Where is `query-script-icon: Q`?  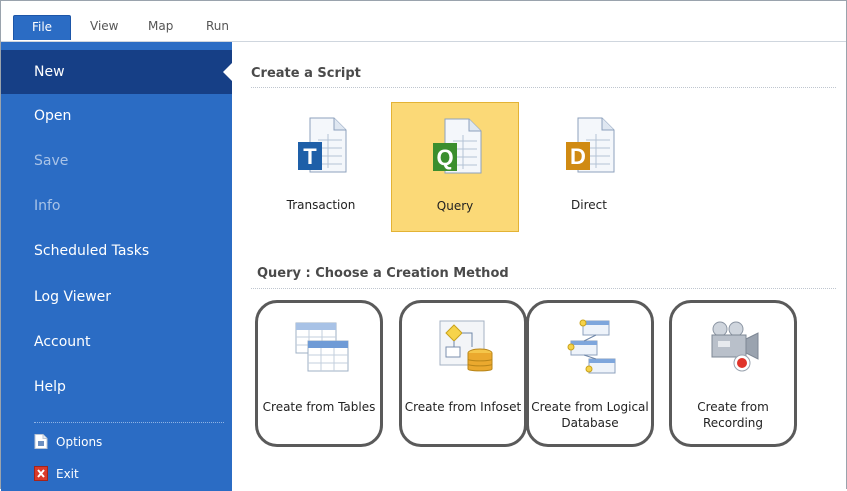
query-script-icon: Q is located at coordinates (457, 146).